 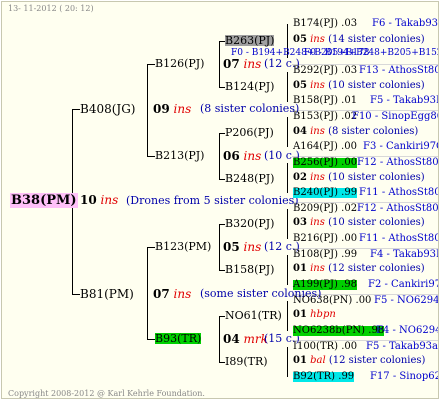 What do you see at coordinates (404, 376) in the screenshot?
I see `gen4-origin: F17 - Sinop62R` at bounding box center [404, 376].